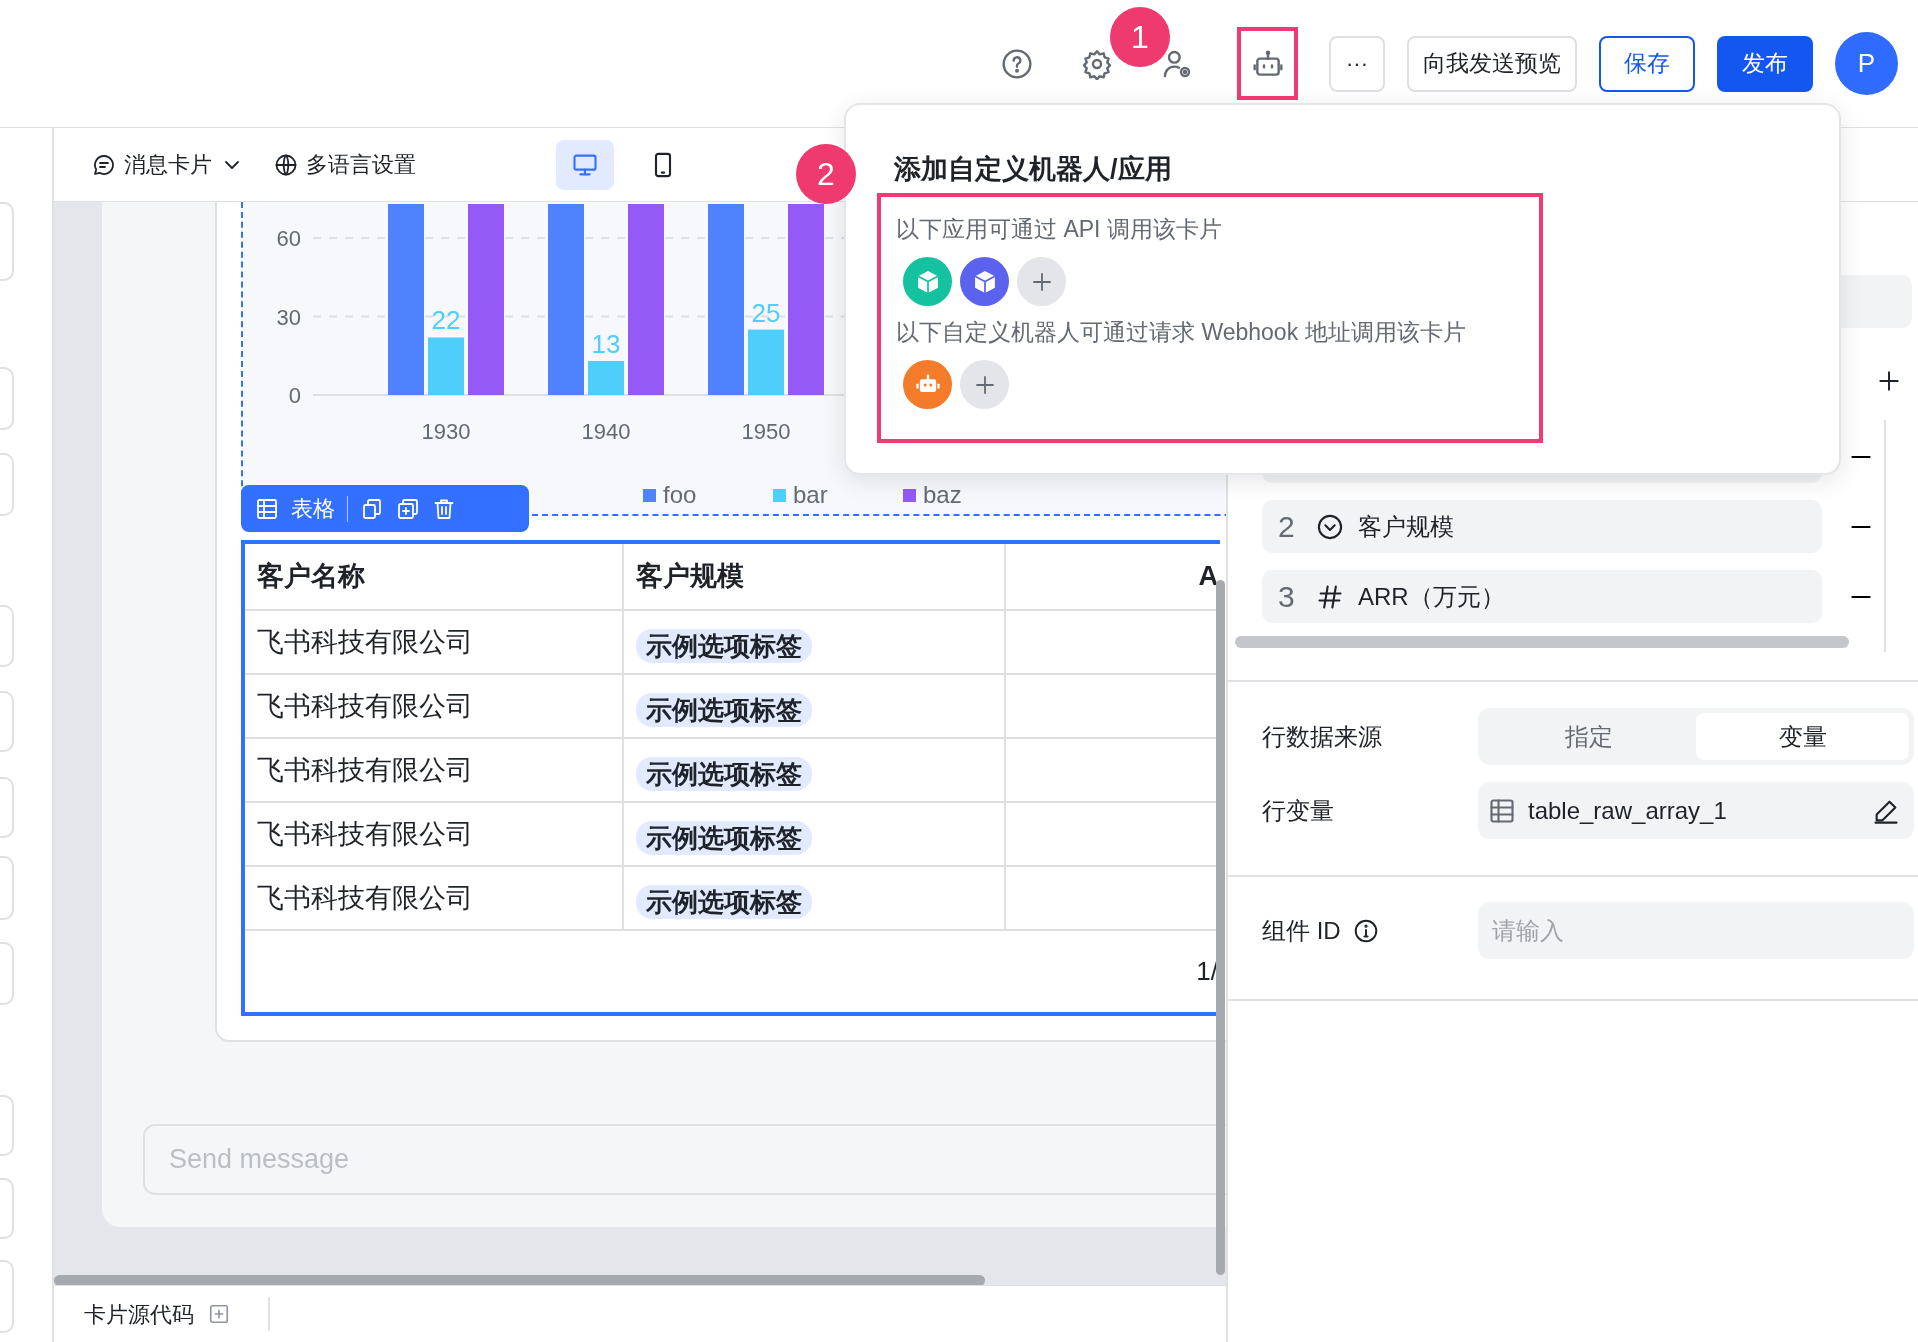 The width and height of the screenshot is (1918, 1342). Describe the element at coordinates (585, 164) in the screenshot. I see `desktop-view-button` at that location.